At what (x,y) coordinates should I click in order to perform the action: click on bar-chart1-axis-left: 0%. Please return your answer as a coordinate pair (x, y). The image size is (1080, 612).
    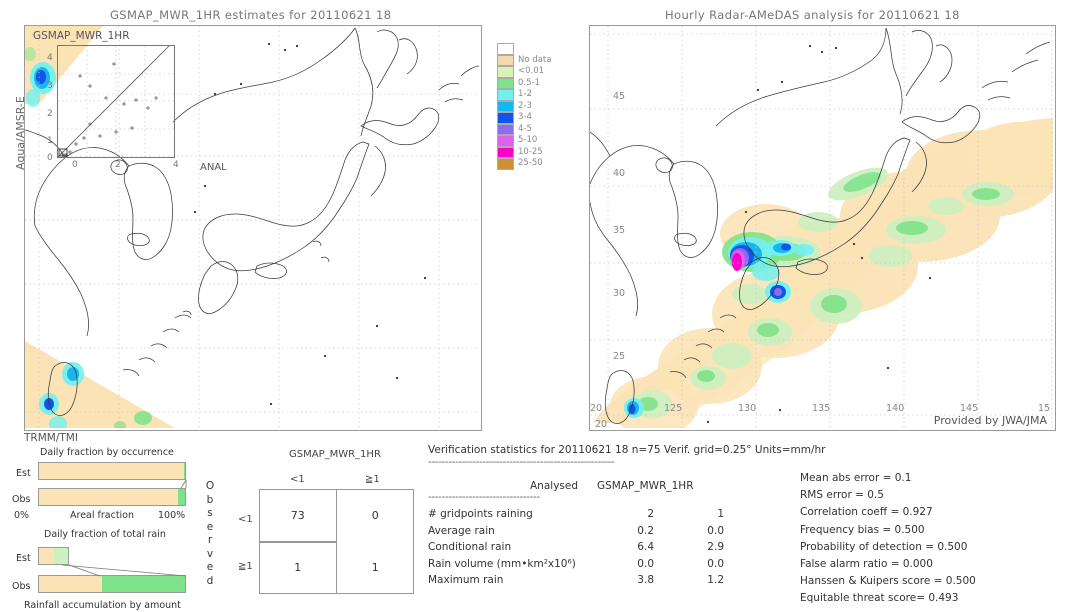
    Looking at the image, I should click on (22, 515).